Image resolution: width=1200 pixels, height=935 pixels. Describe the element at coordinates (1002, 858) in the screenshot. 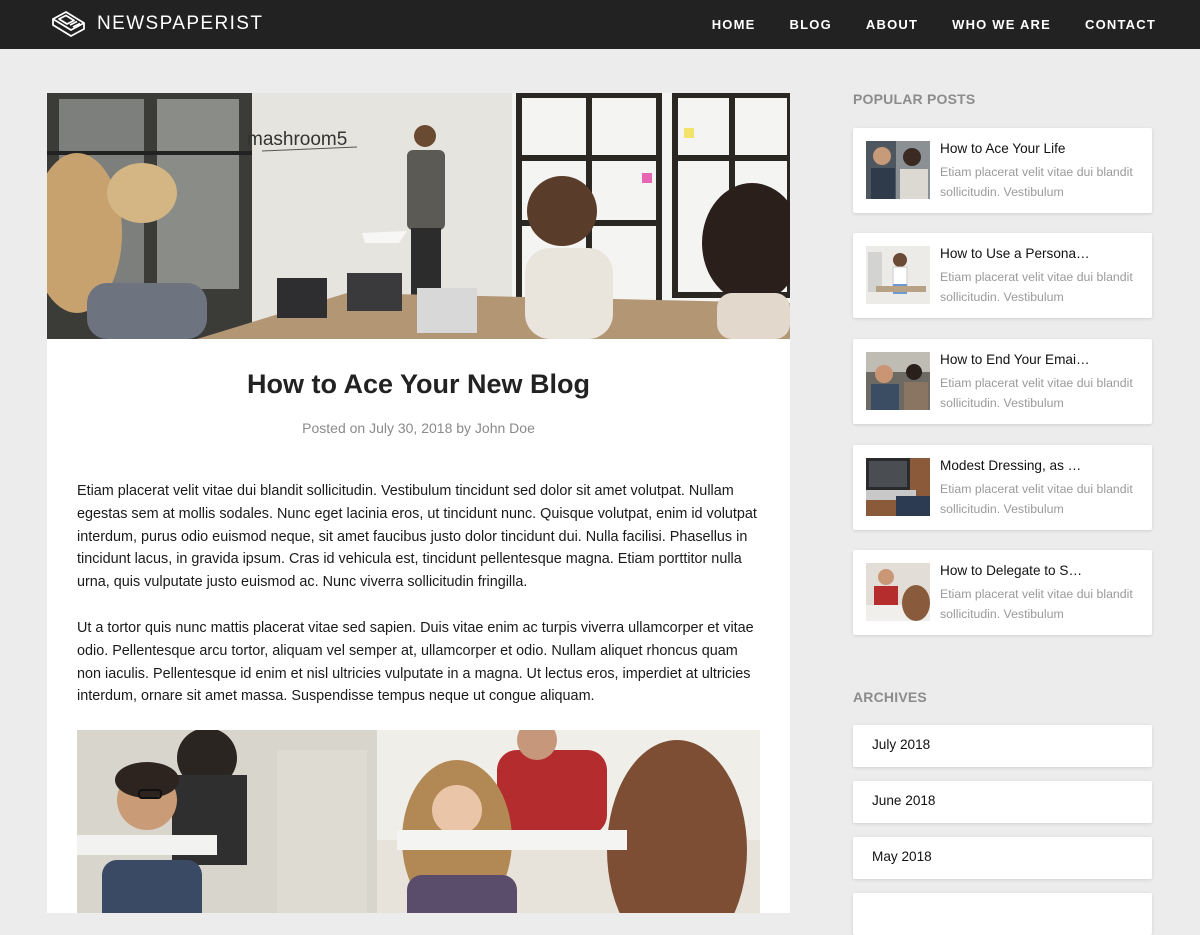

I see `archive-link-may-2018: May 2018` at that location.